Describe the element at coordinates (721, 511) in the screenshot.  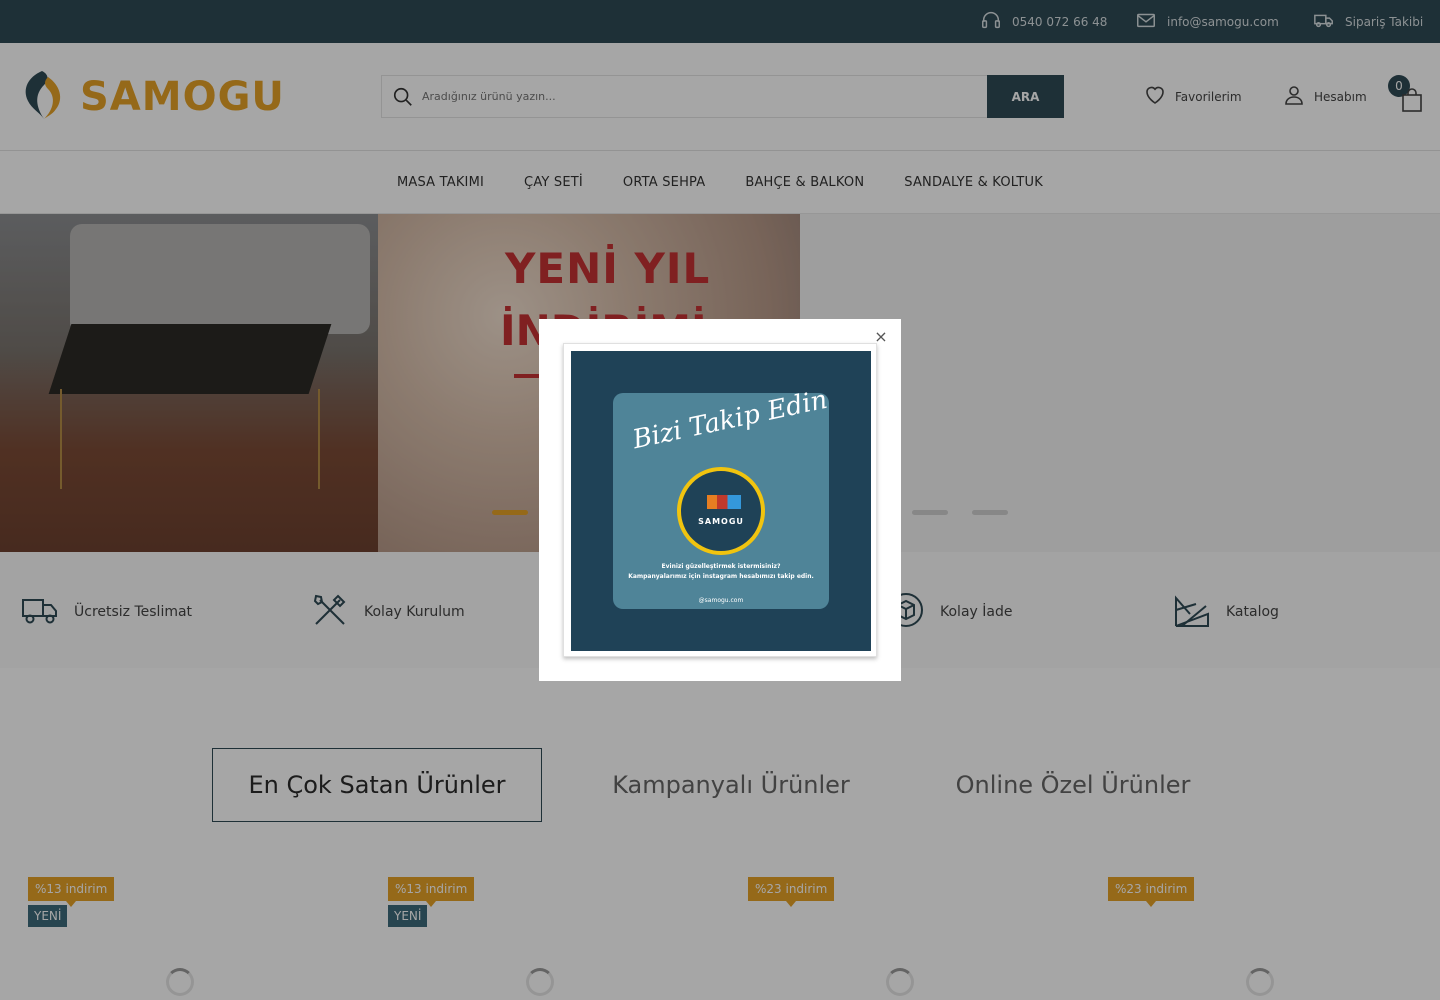
I see `promo-logo-badge: SAMOGU` at that location.